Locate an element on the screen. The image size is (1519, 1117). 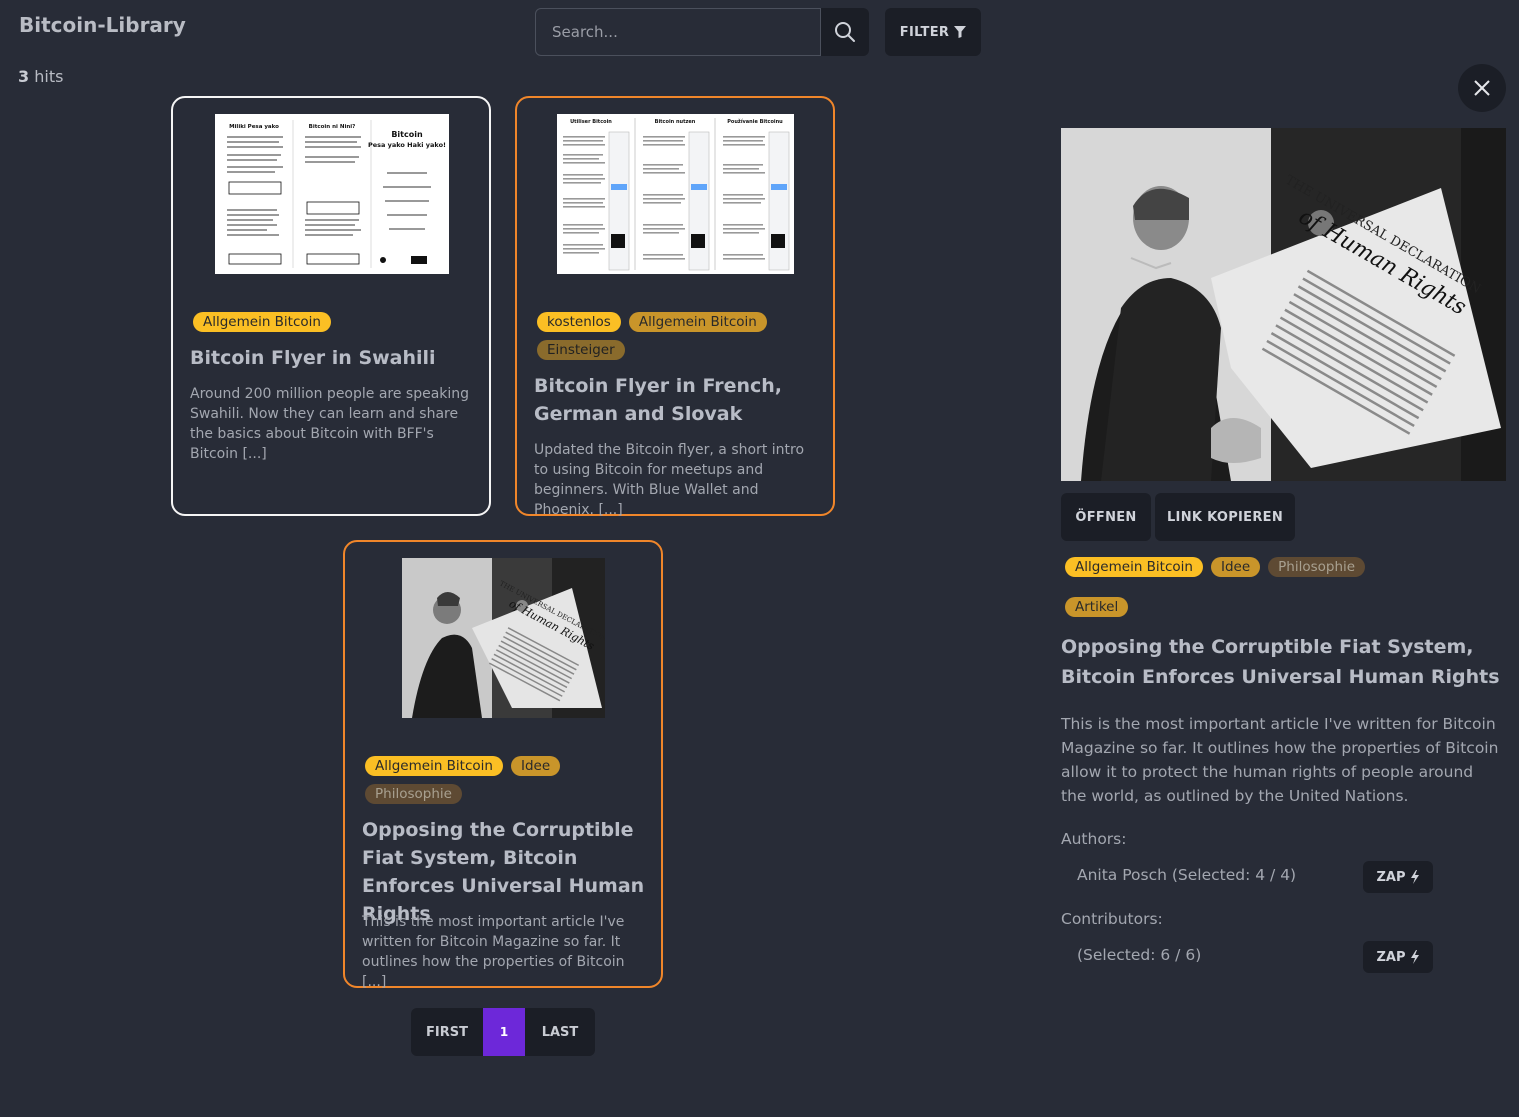
filter-icon is located at coordinates (960, 32).